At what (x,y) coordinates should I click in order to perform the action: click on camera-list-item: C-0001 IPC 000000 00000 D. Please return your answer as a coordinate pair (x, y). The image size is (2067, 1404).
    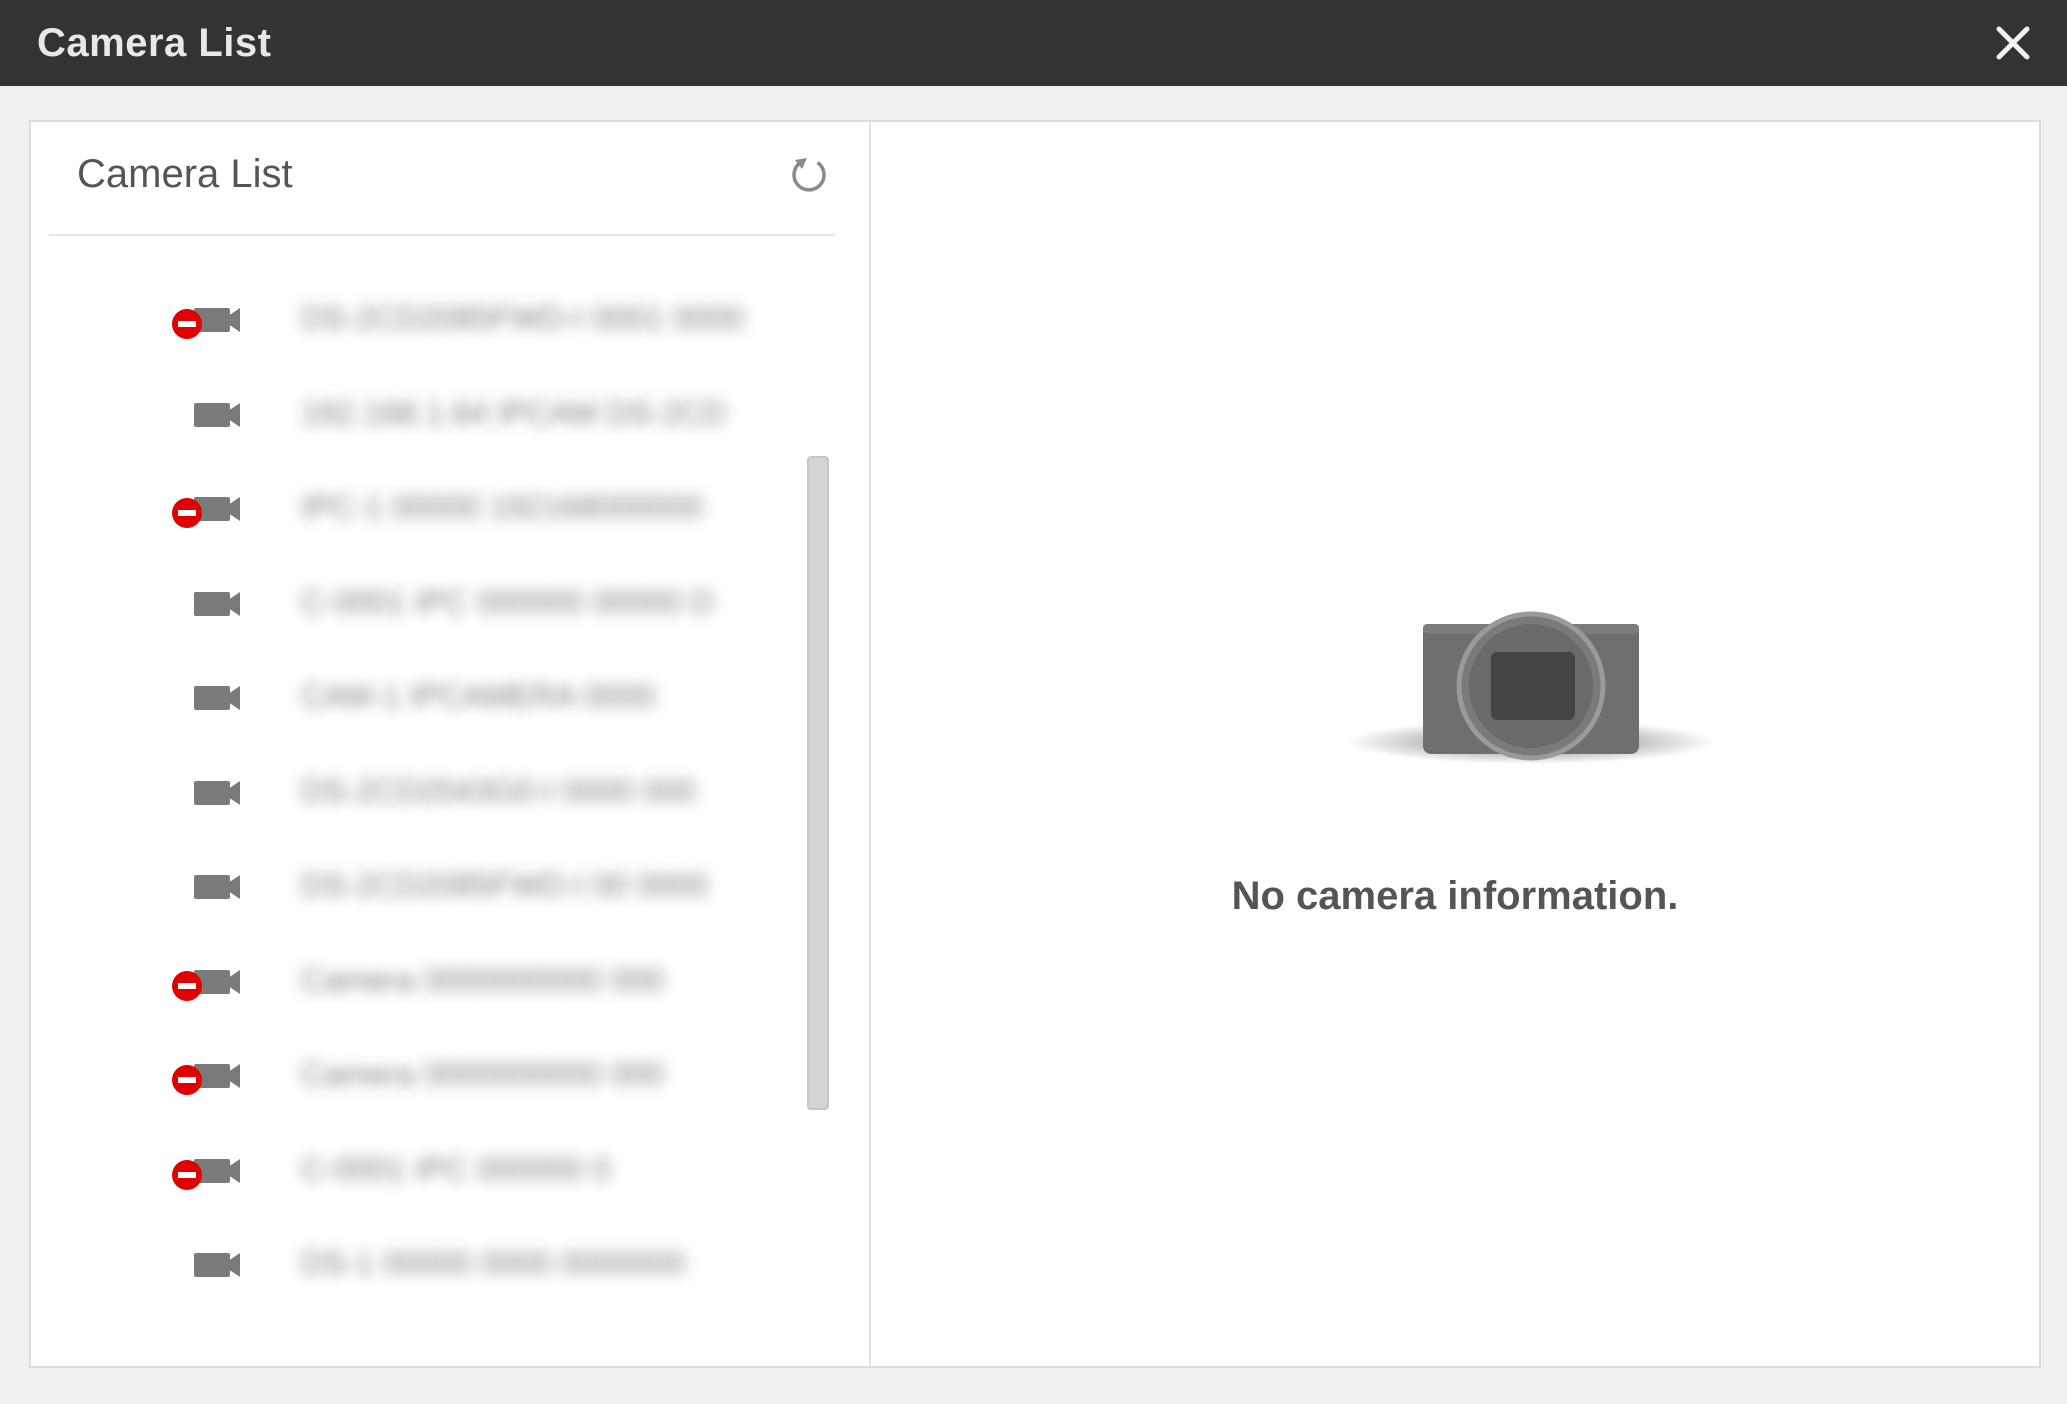
    Looking at the image, I should click on (491, 606).